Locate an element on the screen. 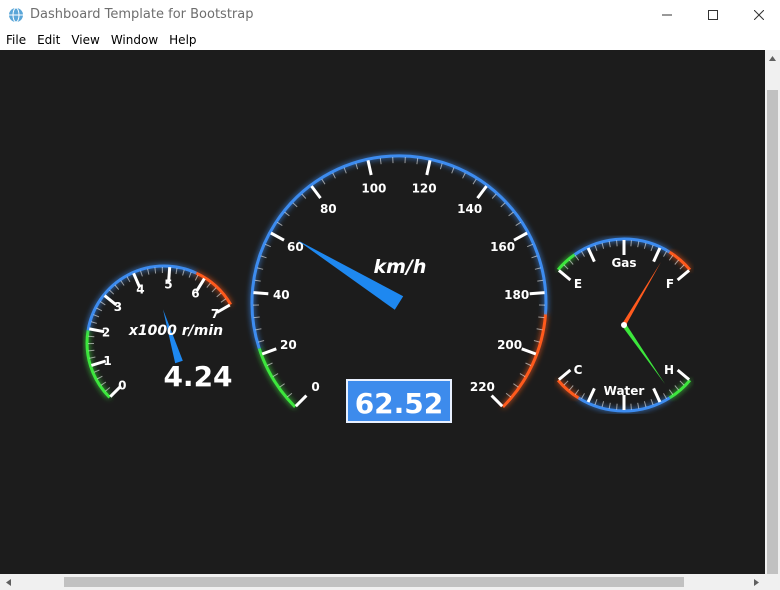 The width and height of the screenshot is (780, 590). menu-window: Window is located at coordinates (134, 40).